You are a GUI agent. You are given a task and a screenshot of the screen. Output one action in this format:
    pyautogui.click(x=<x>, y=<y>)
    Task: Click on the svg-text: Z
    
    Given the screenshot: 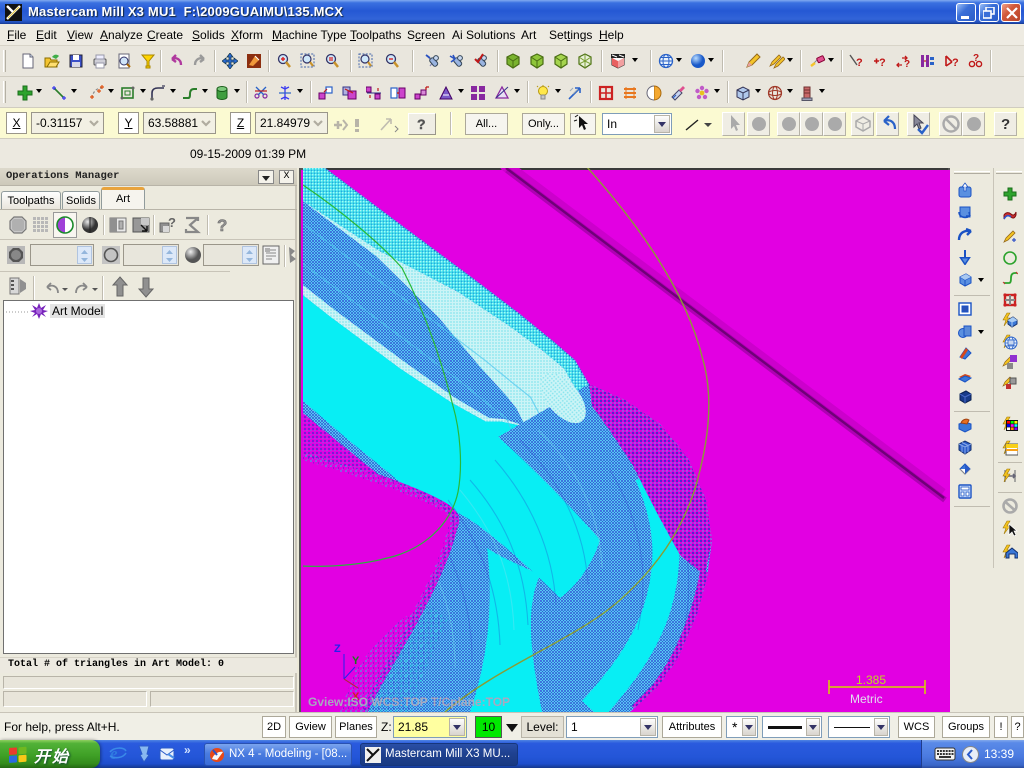 What is the action you would take?
    pyautogui.click(x=337, y=649)
    